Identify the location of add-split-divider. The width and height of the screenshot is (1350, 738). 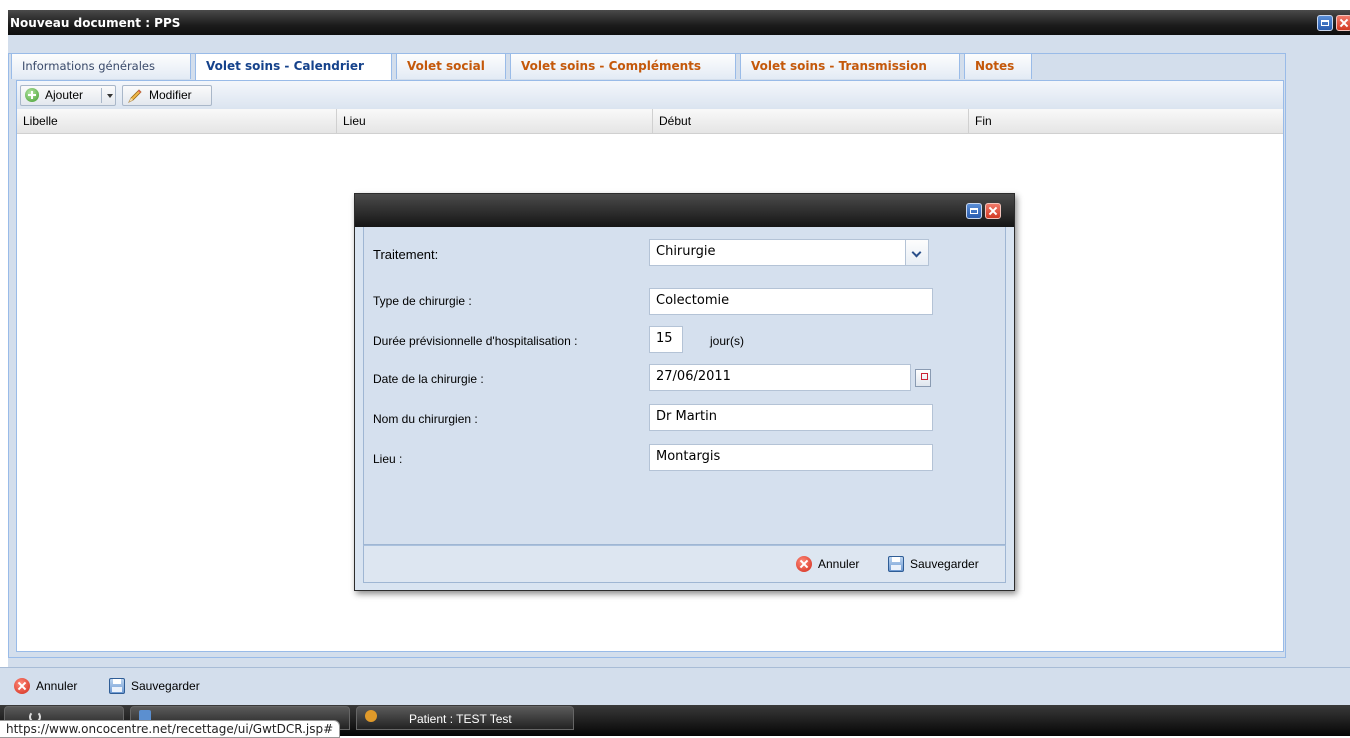
(101, 95).